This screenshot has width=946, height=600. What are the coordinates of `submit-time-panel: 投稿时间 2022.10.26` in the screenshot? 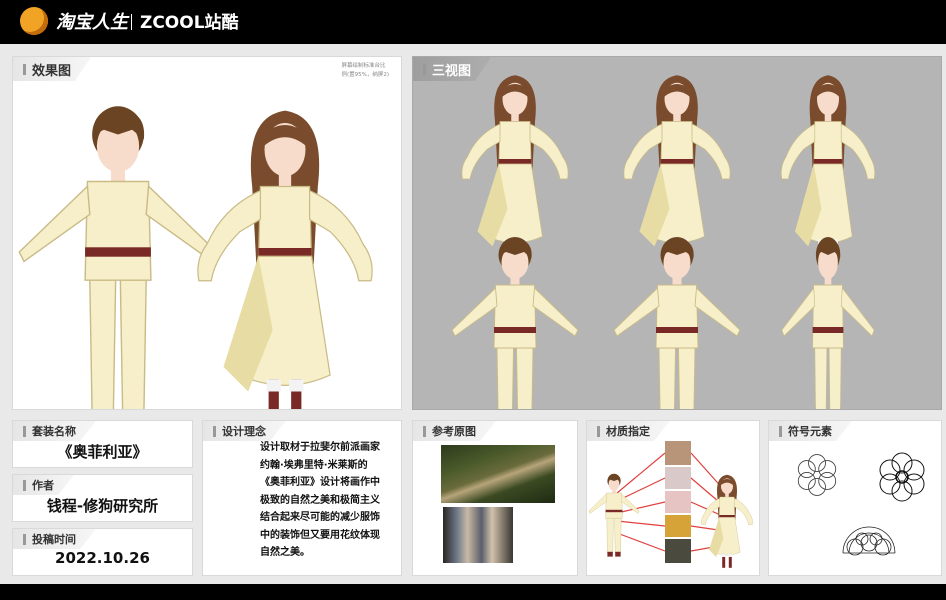 It's located at (102, 552).